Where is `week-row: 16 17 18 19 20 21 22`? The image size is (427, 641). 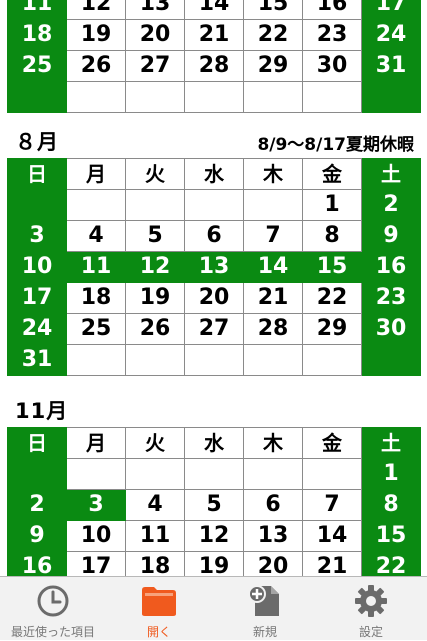
week-row: 16 17 18 19 20 21 22 is located at coordinates (214, 563).